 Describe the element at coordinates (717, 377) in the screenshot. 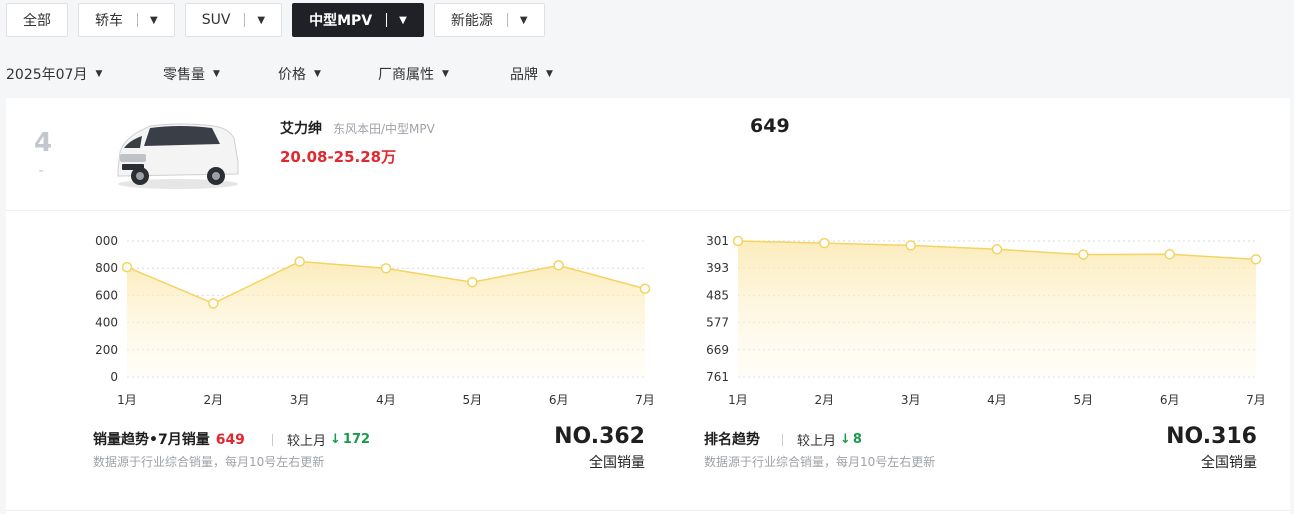

I see `y-tick-label: 761` at that location.